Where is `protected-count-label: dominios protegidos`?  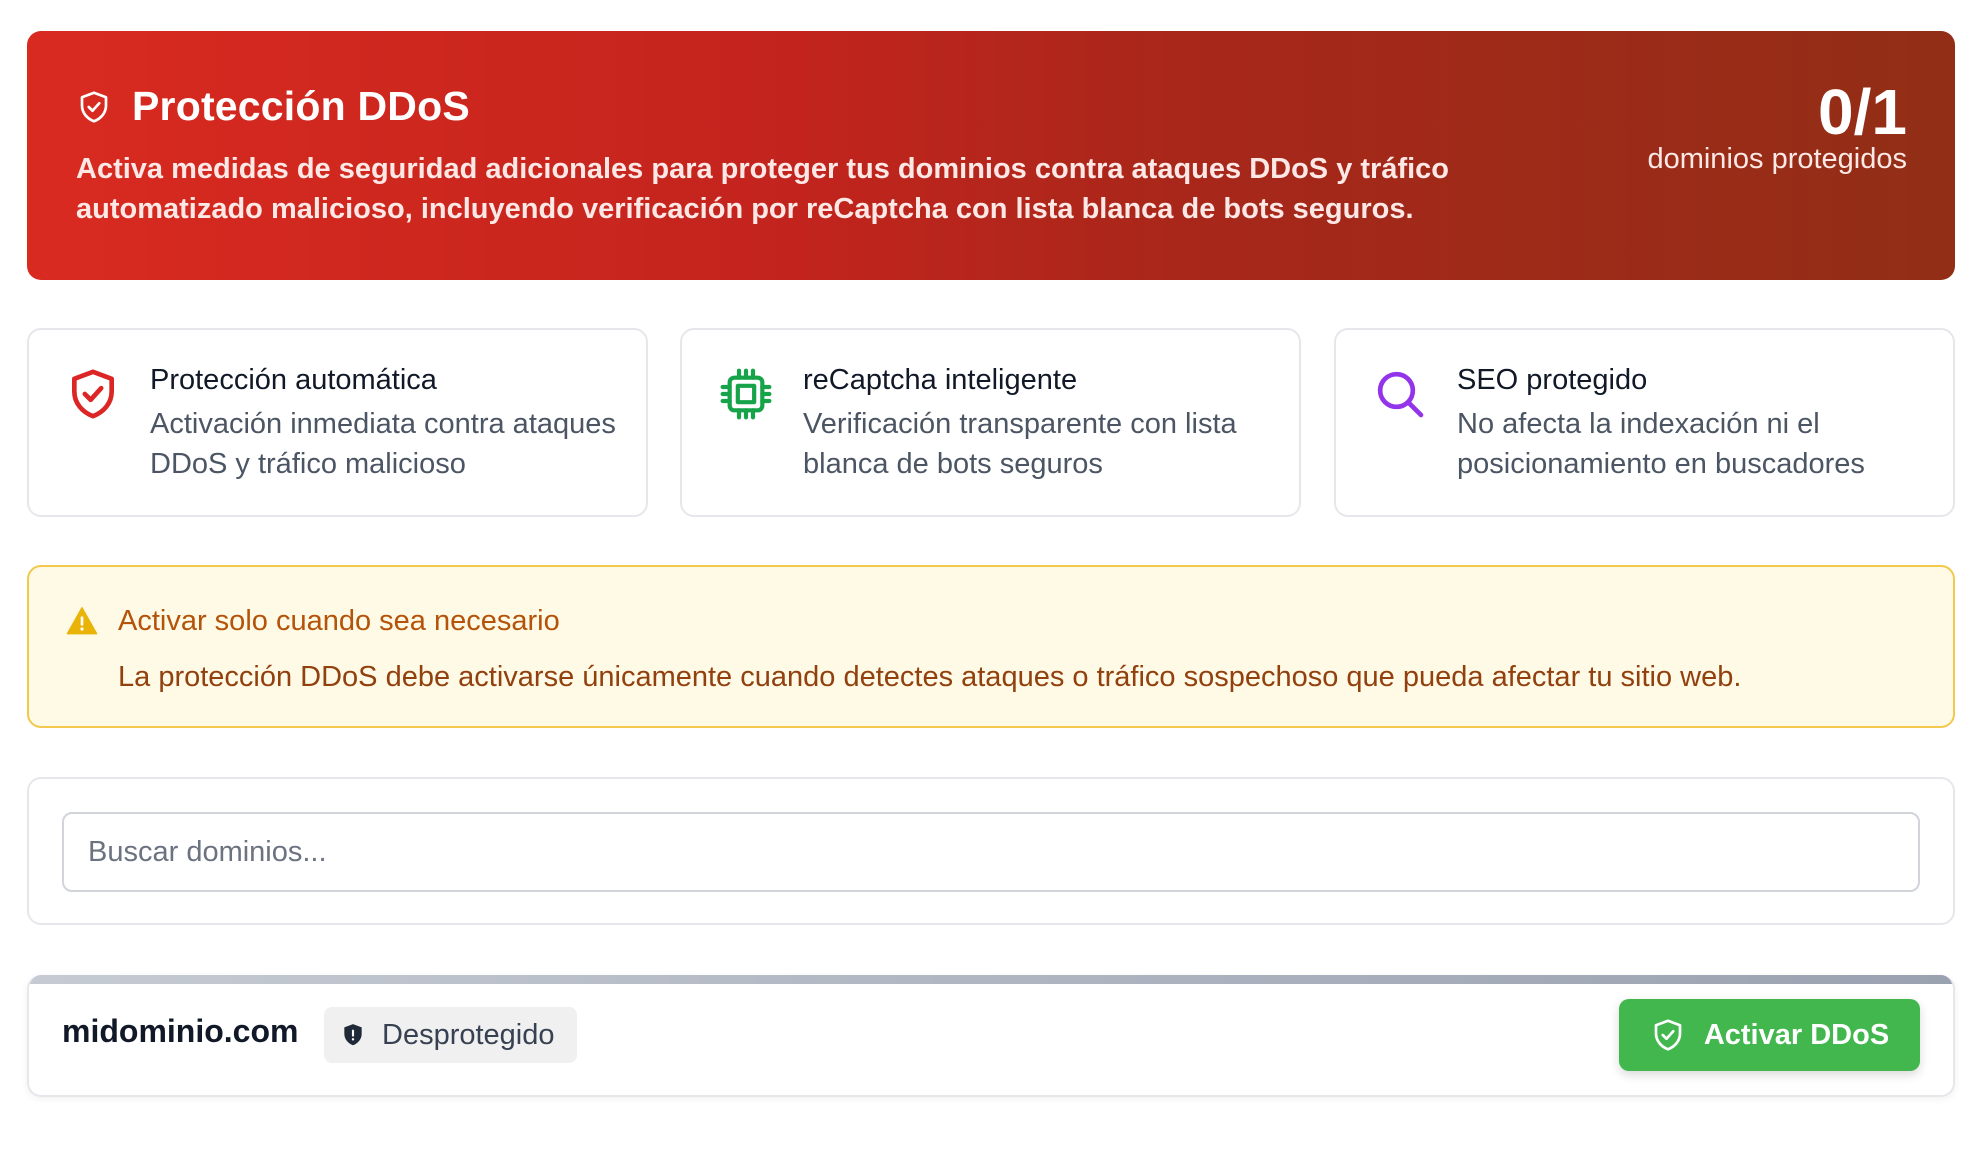
protected-count-label: dominios protegidos is located at coordinates (1777, 159).